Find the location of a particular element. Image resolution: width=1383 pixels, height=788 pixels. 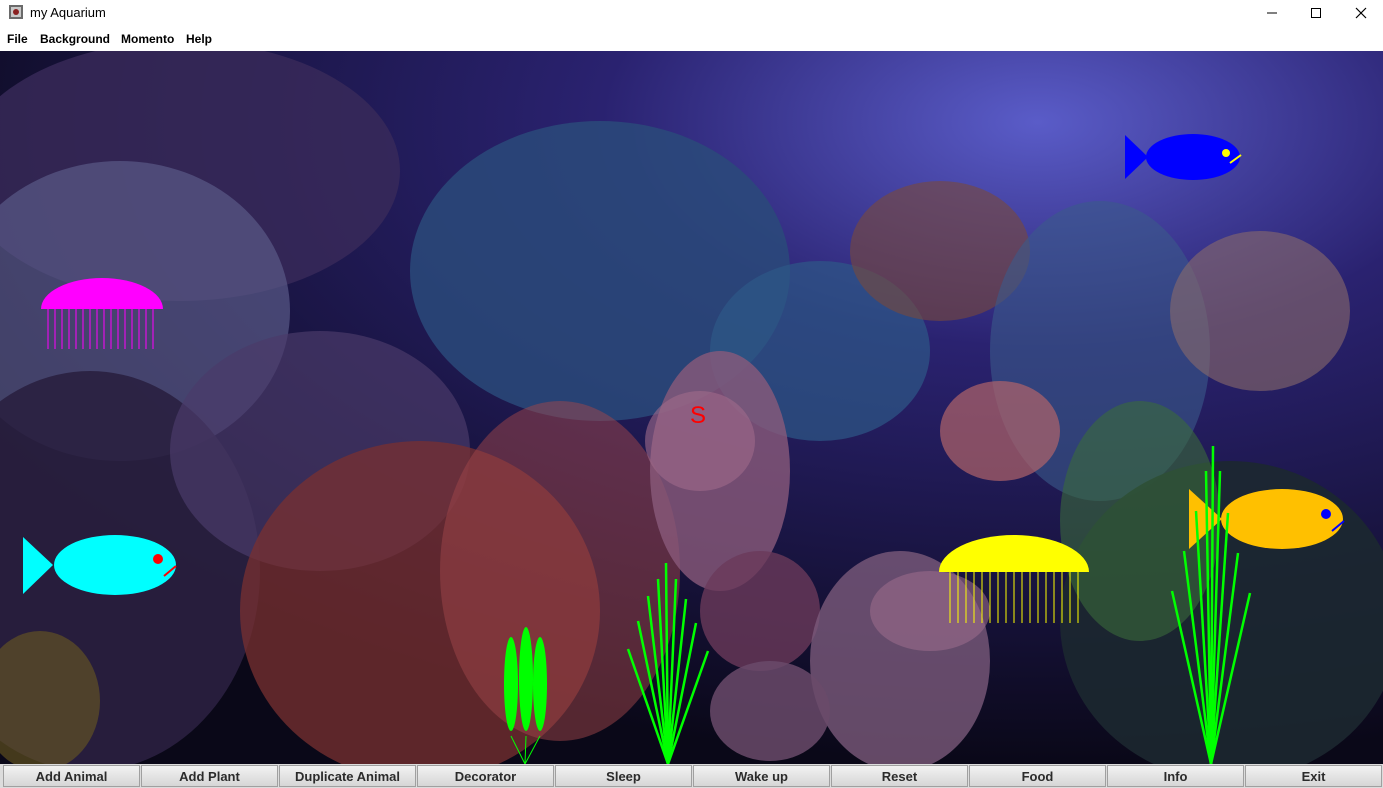

sleep-button: Sleep is located at coordinates (623, 776).